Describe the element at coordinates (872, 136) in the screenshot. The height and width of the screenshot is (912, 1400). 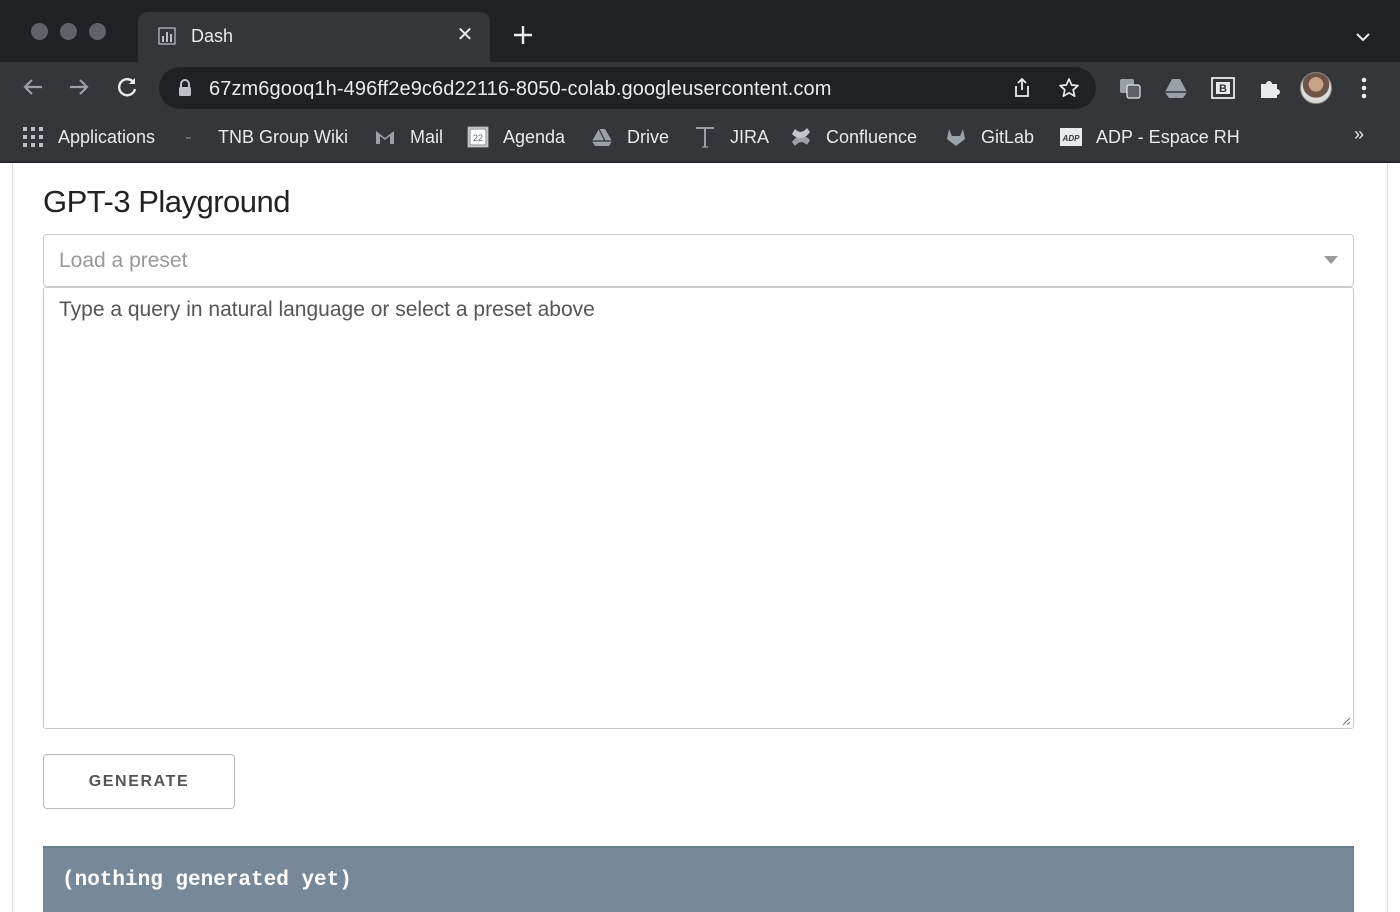
I see `bookmark-label: Confluence` at that location.